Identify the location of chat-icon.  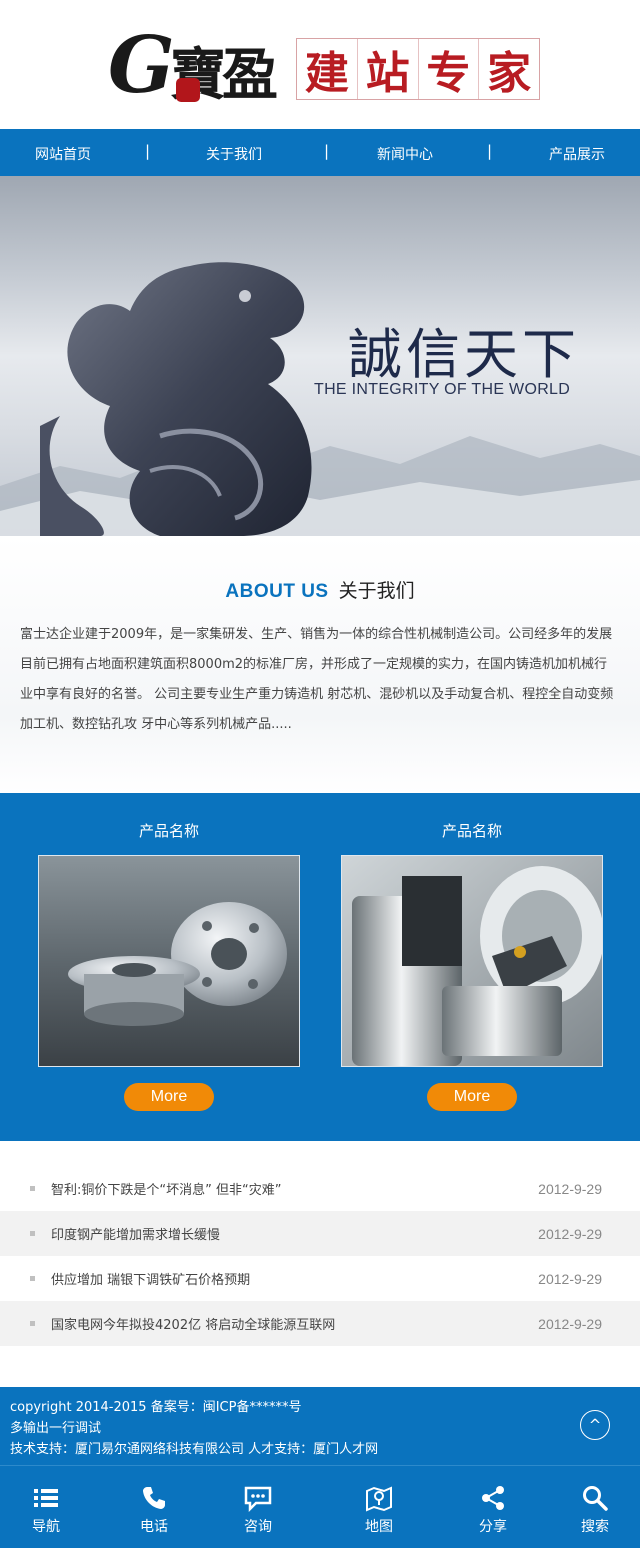
(258, 1499).